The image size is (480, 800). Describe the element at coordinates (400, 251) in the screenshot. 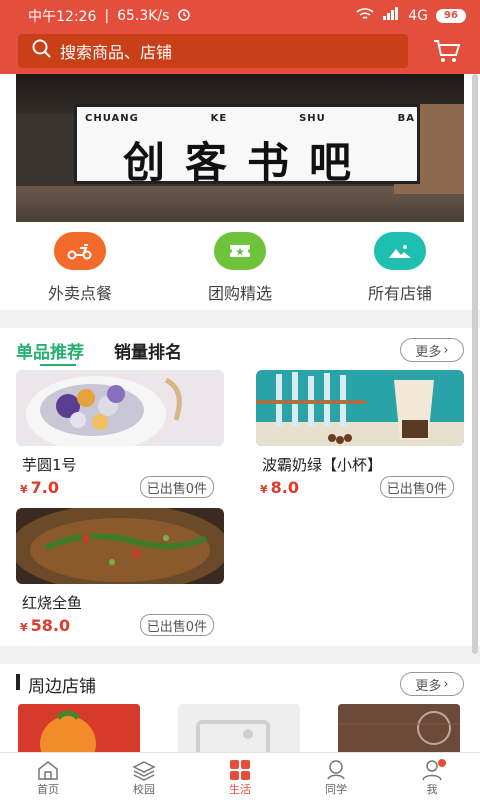

I see `mountain-image-icon` at that location.